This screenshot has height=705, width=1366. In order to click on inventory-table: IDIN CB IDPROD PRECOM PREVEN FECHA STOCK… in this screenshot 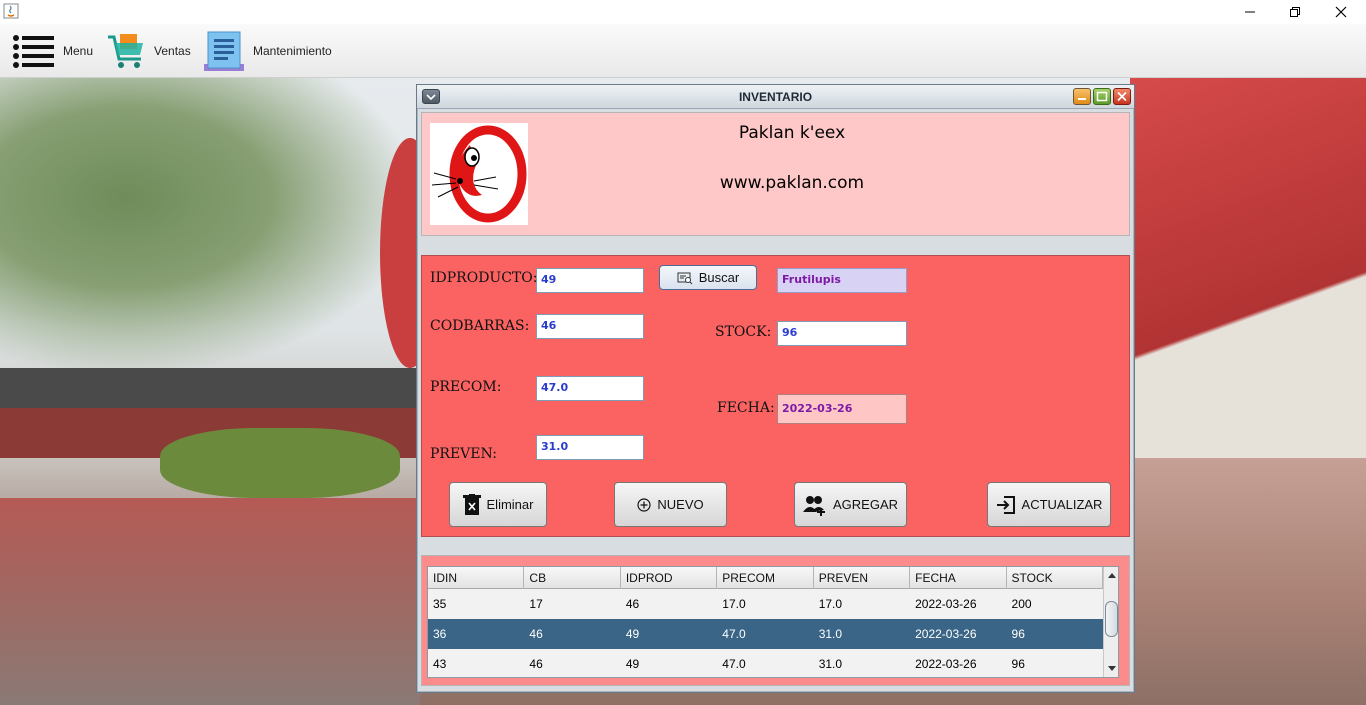, I will do `click(773, 622)`.